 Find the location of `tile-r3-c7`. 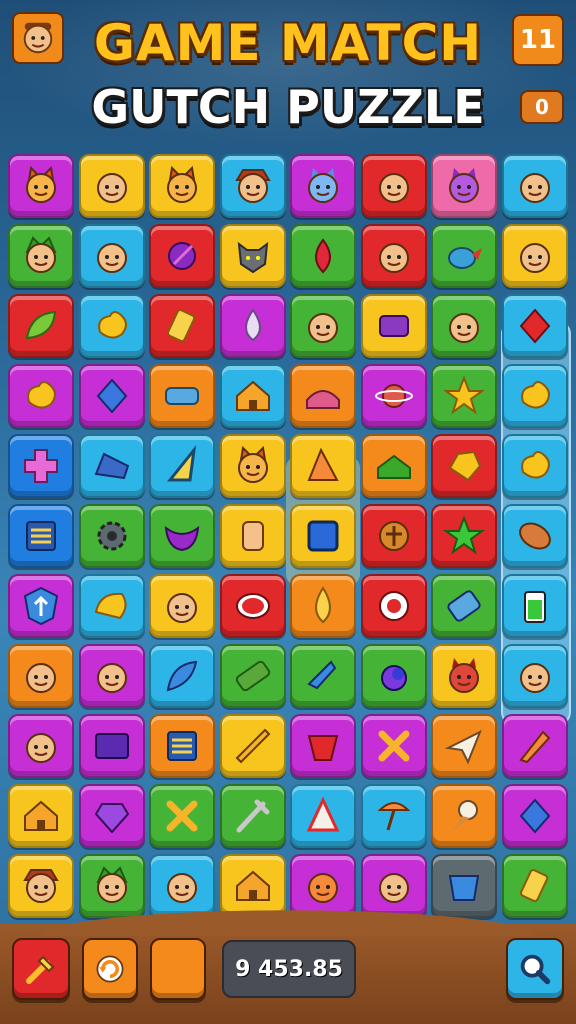

tile-r3-c7 is located at coordinates (464, 326).